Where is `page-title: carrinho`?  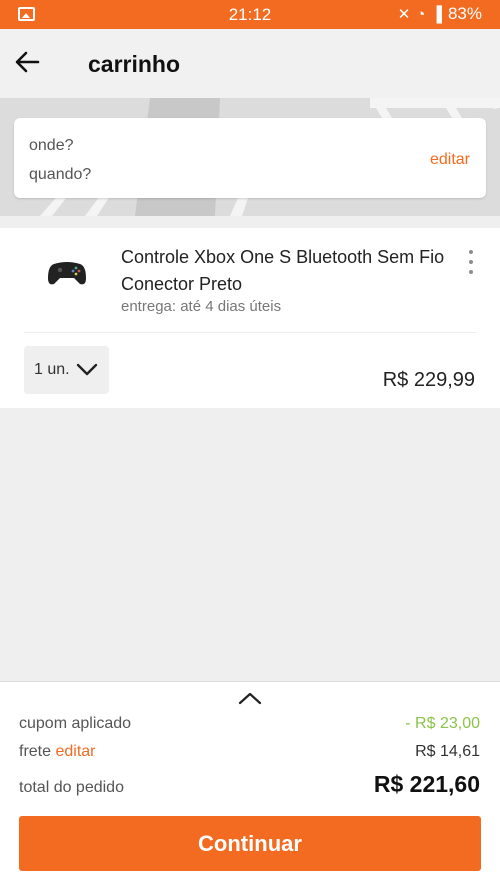
page-title: carrinho is located at coordinates (134, 64).